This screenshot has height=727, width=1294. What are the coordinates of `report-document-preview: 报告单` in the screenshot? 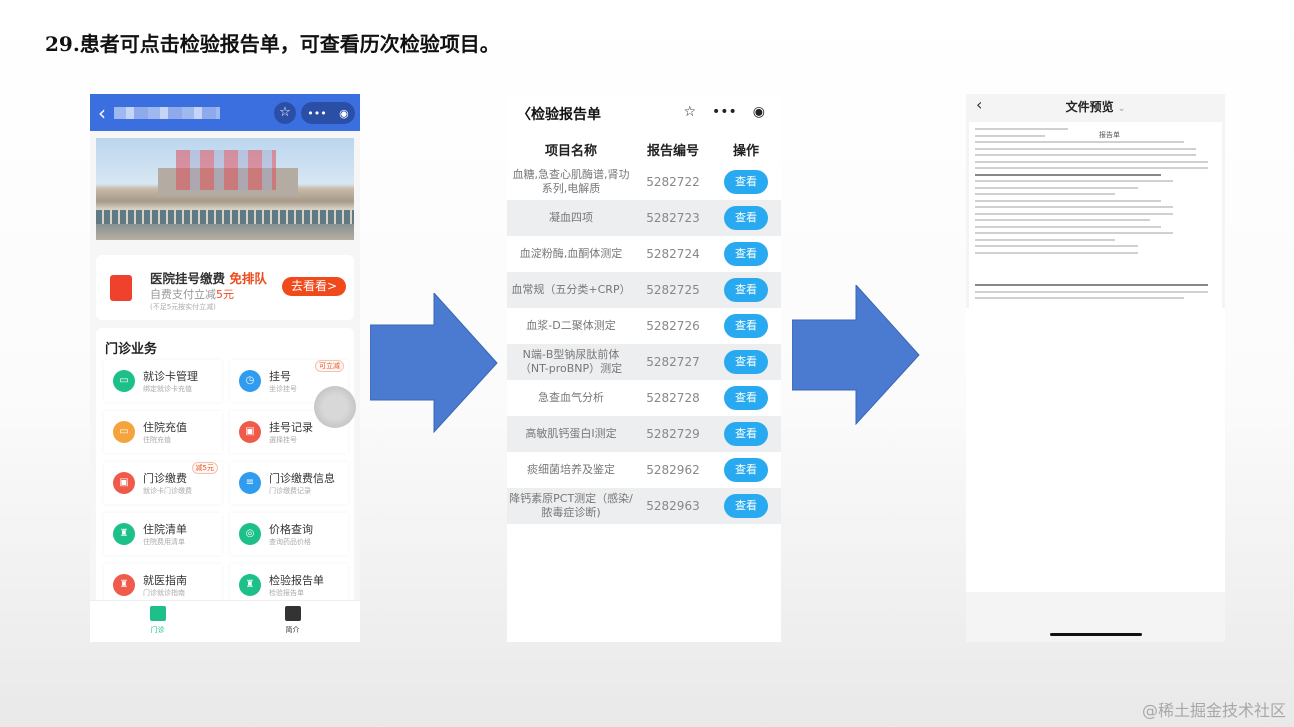 It's located at (1095, 215).